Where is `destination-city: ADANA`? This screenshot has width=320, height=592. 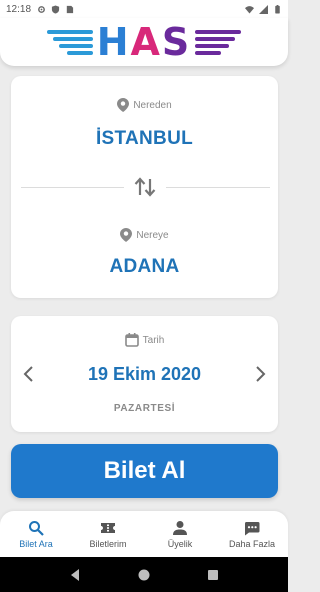 destination-city: ADANA is located at coordinates (144, 266).